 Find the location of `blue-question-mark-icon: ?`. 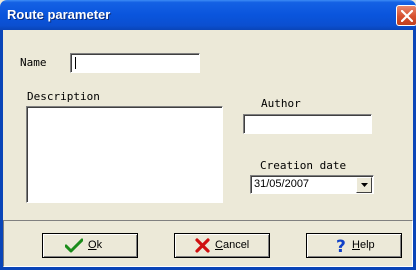

blue-question-mark-icon: ? is located at coordinates (341, 245).